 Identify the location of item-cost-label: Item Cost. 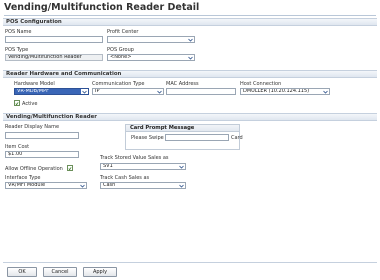
(17, 147).